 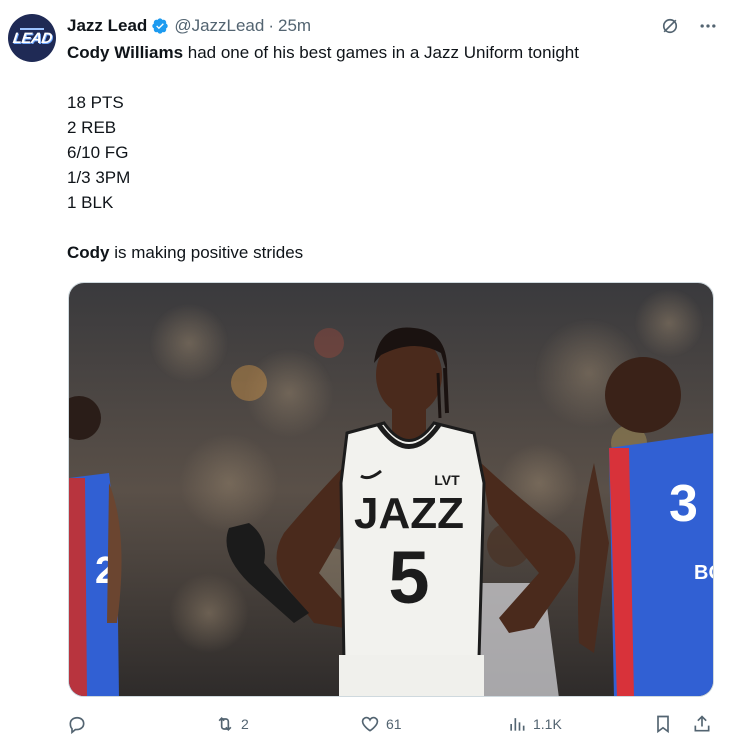 I want to click on reply-icon, so click(x=77, y=725).